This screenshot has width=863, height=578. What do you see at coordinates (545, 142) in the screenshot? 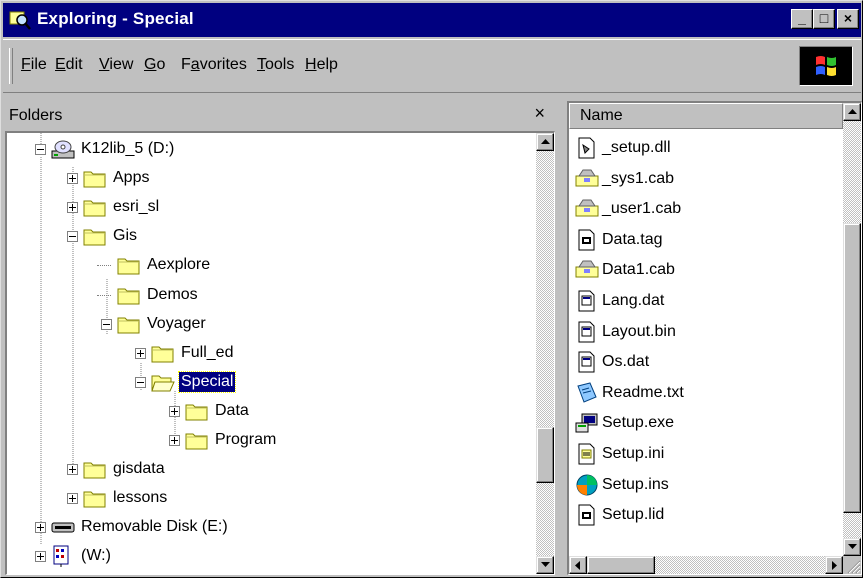
I see `tree-scroll-up-button` at bounding box center [545, 142].